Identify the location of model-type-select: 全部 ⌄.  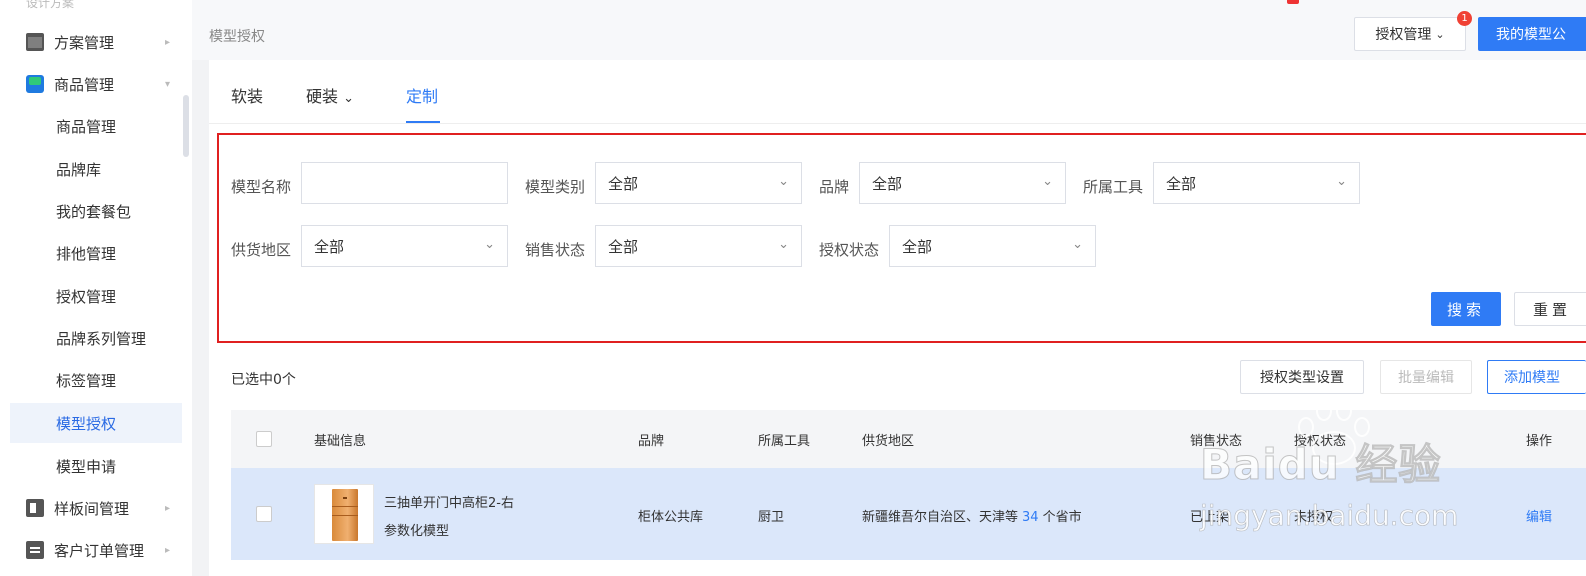
(698, 183).